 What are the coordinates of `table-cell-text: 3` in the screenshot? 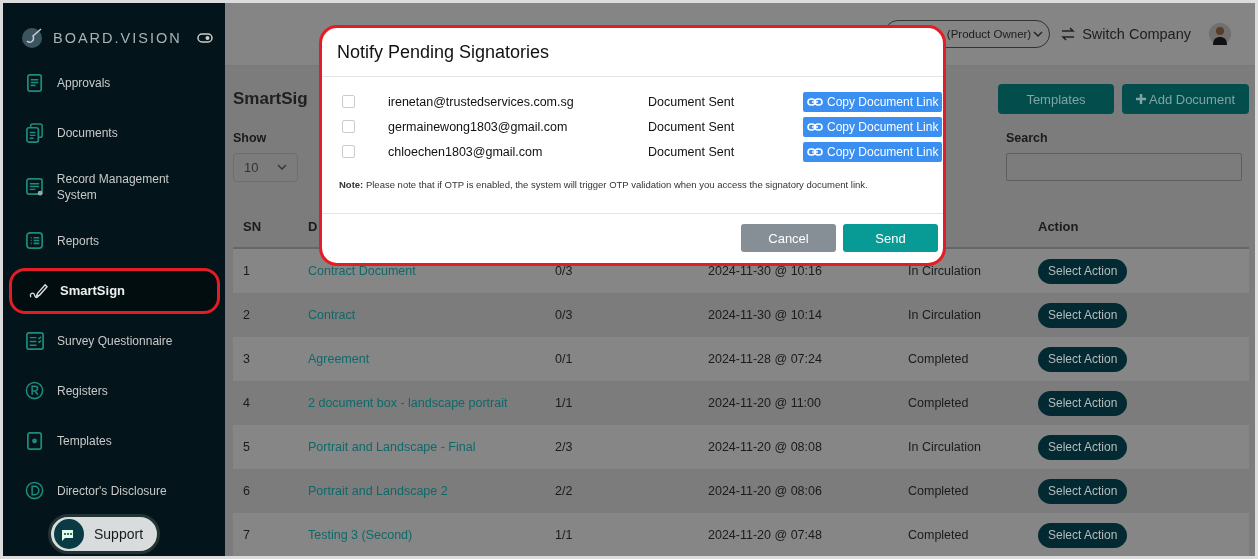 It's located at (246, 359).